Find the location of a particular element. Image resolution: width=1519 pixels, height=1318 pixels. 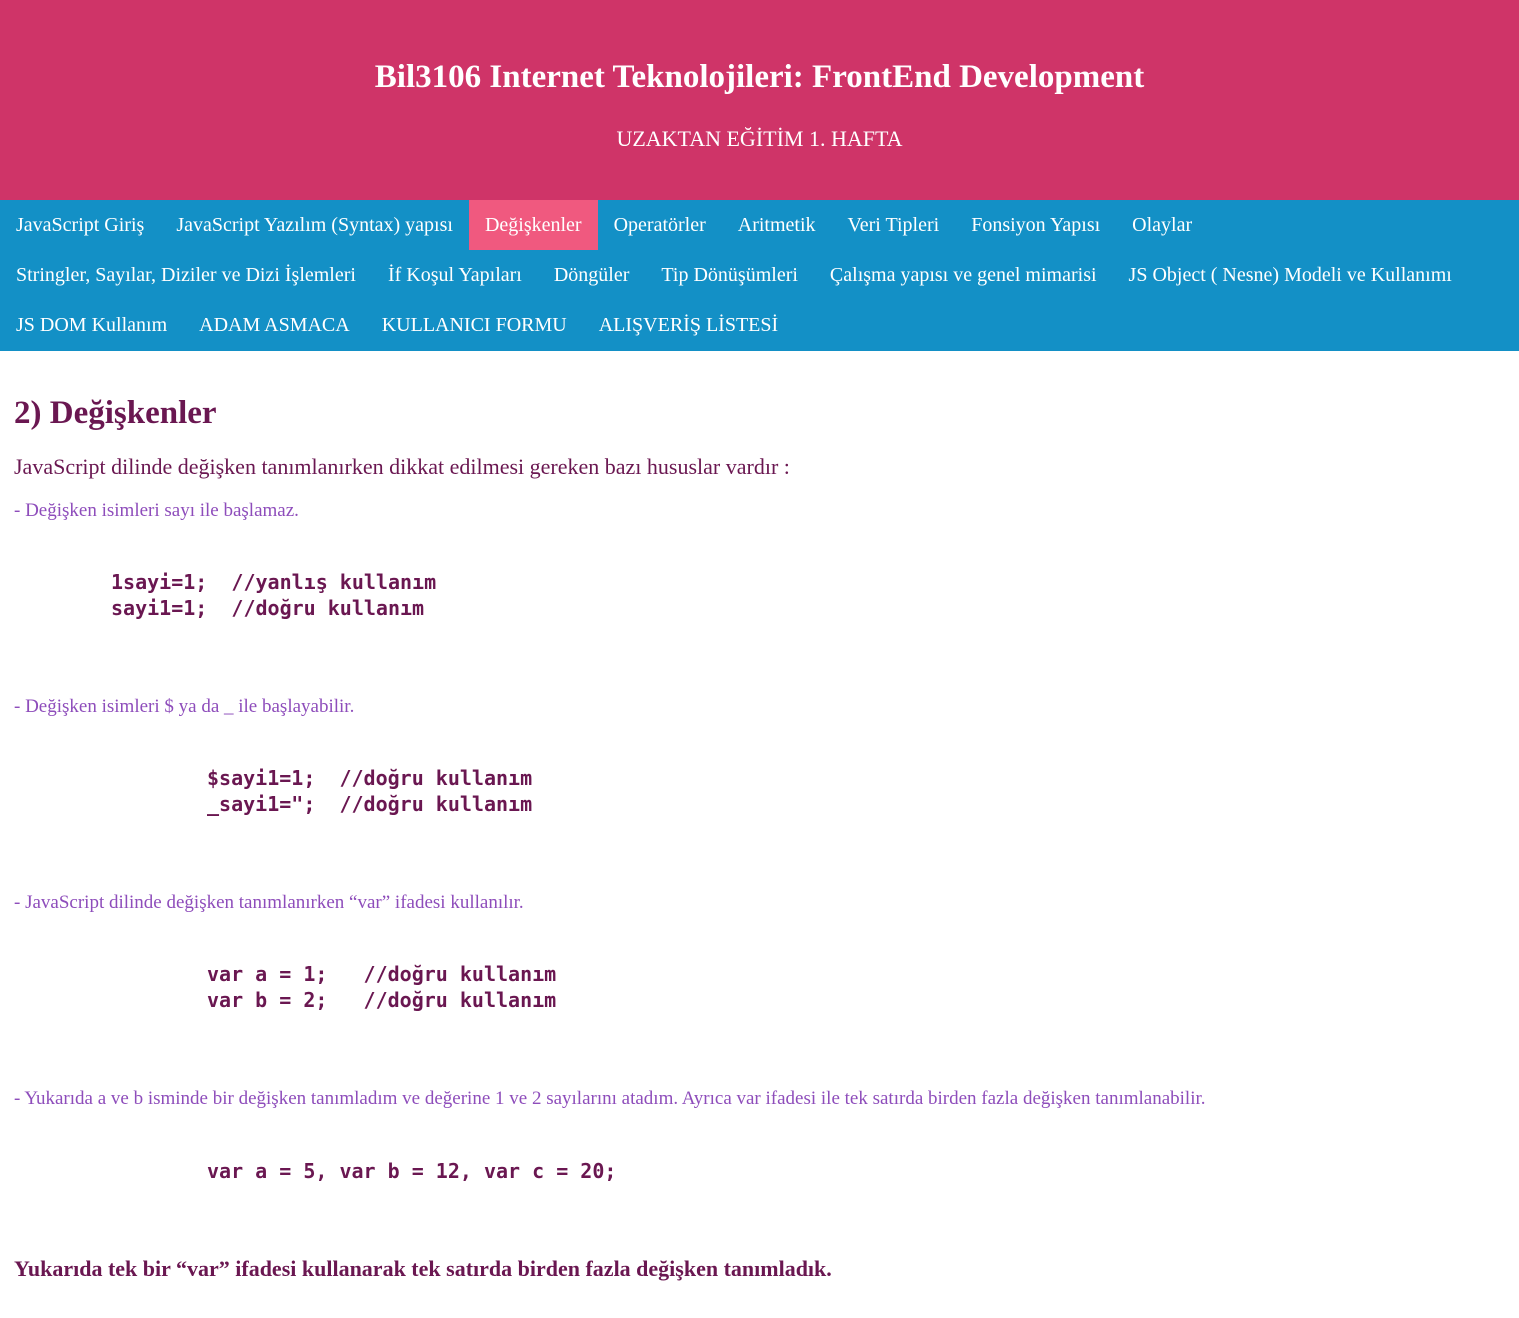

code-line: 1sayi=1; //yanlış kullanım is located at coordinates (274, 582).